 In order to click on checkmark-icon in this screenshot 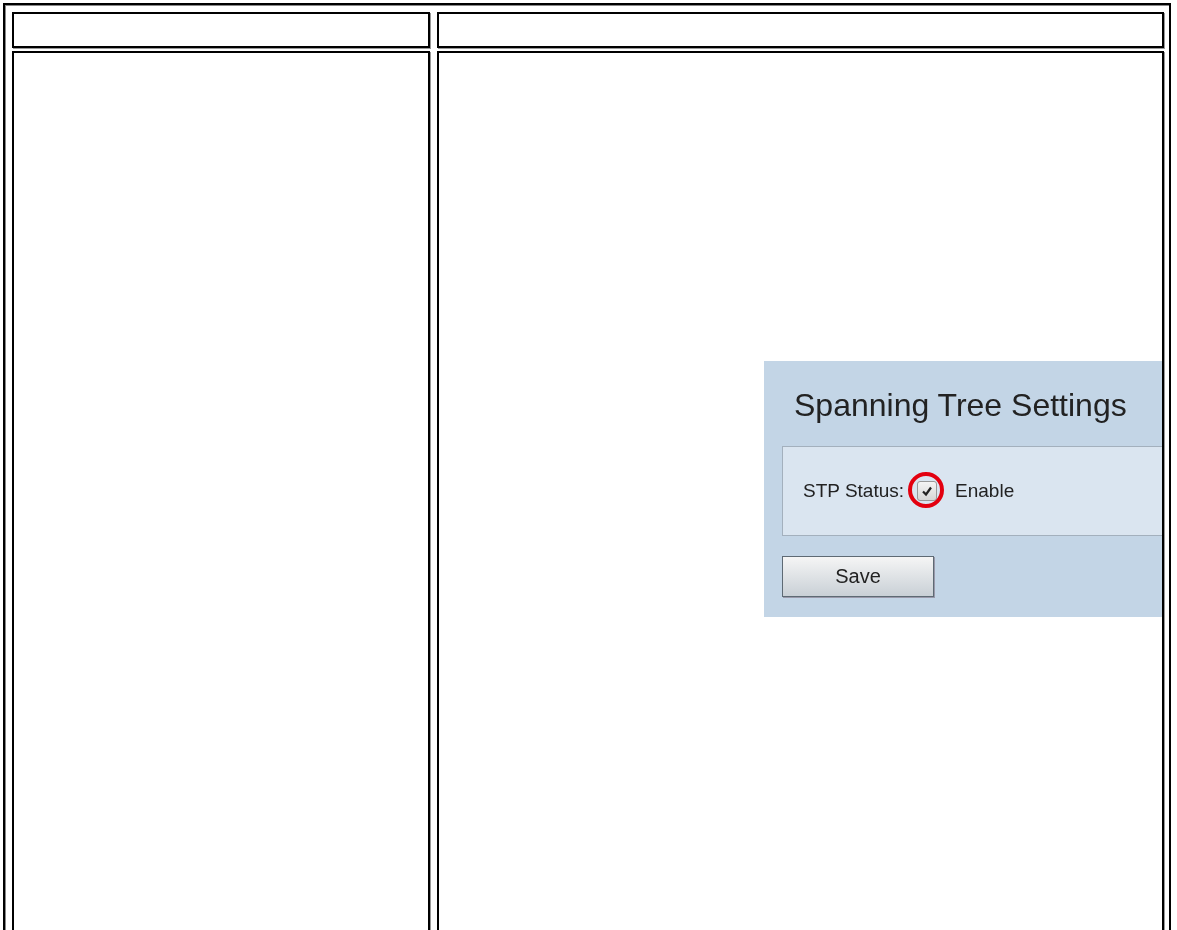, I will do `click(927, 491)`.